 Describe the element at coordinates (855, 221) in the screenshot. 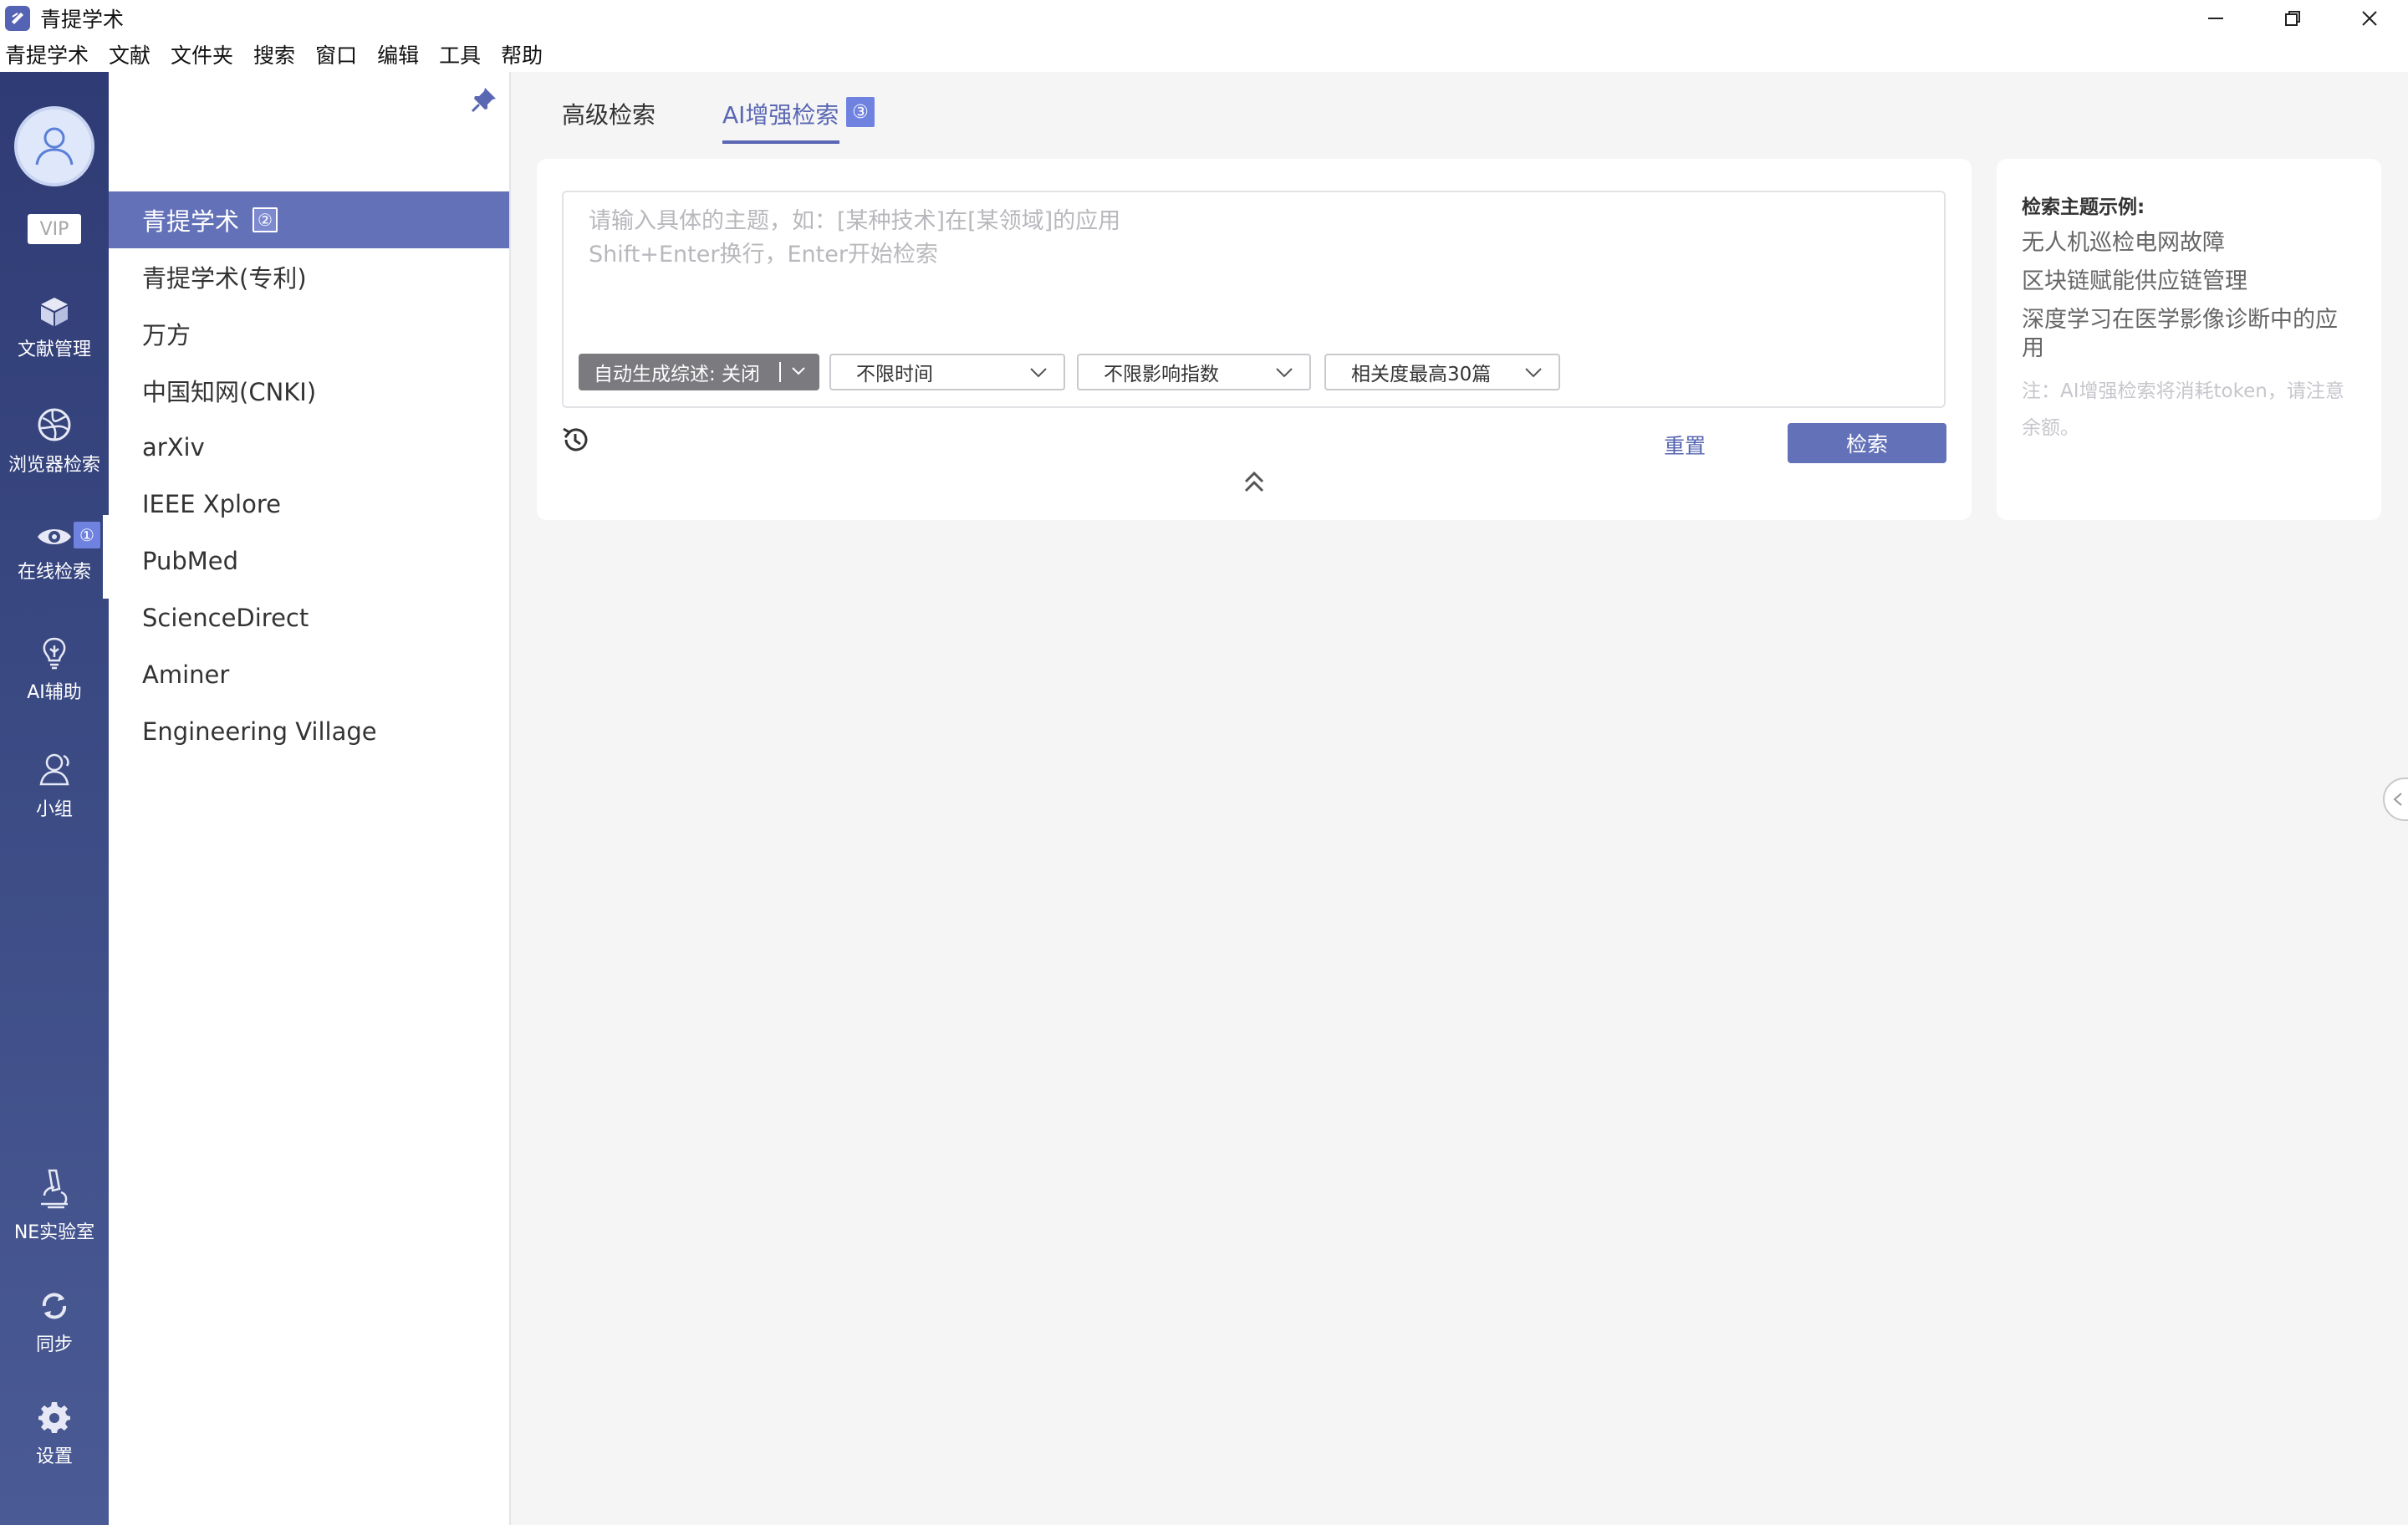

I see `placeholder-line1: 请输入具体的主题，如：[某种技术]在[某领域]的应用` at that location.